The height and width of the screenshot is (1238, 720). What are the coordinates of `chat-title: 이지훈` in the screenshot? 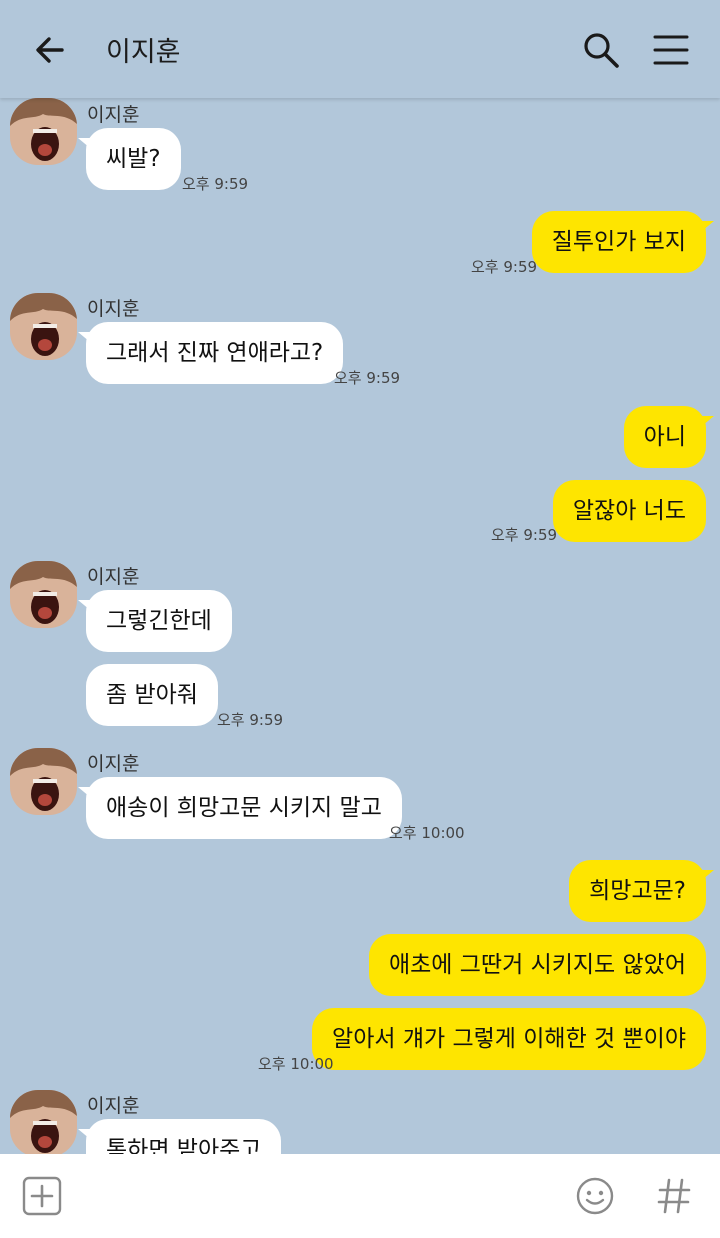 It's located at (143, 52).